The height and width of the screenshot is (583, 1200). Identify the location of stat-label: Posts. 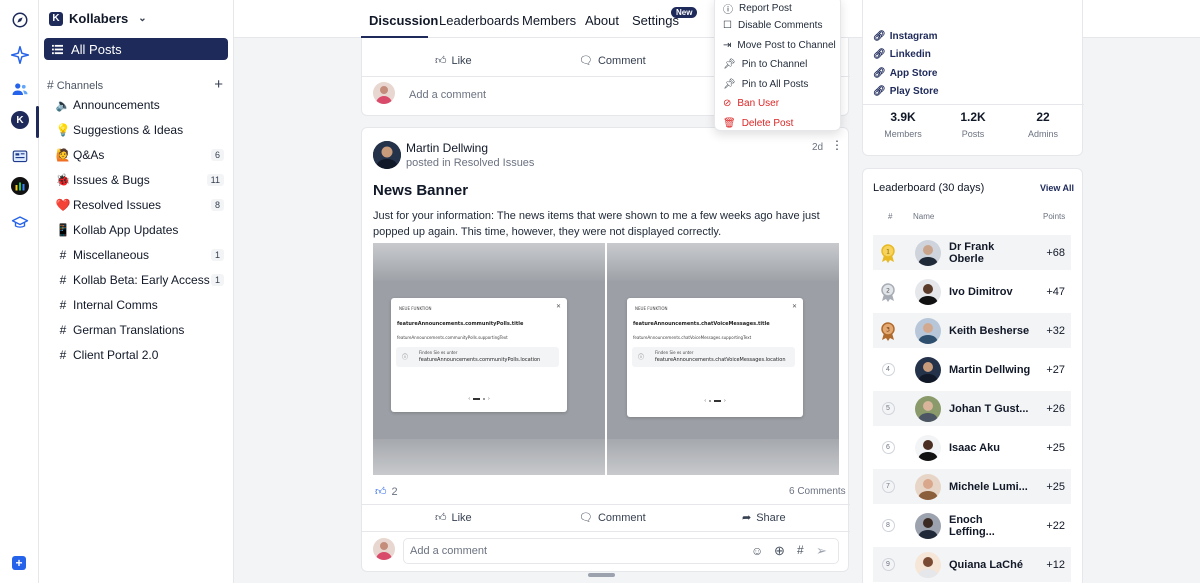
(973, 134).